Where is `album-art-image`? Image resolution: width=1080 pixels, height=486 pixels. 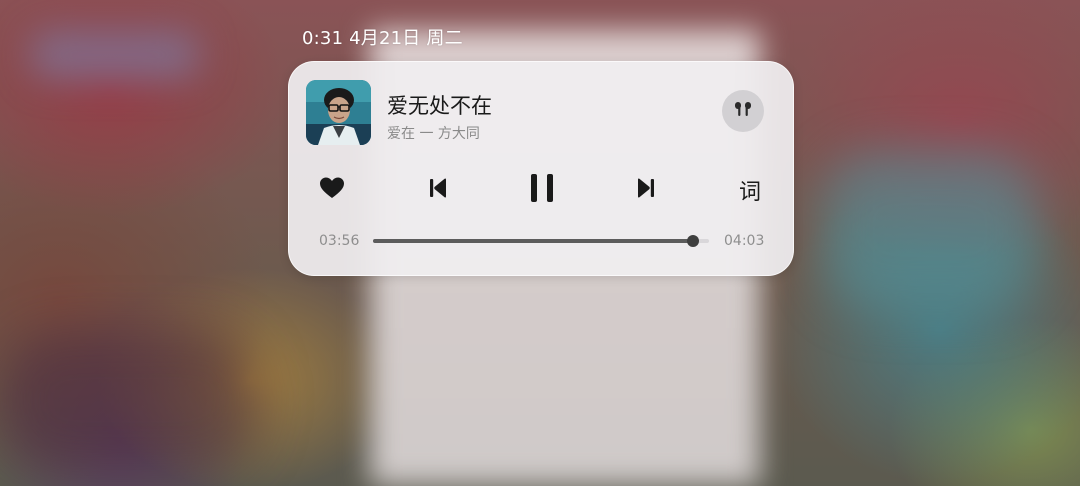
album-art-image is located at coordinates (338, 112).